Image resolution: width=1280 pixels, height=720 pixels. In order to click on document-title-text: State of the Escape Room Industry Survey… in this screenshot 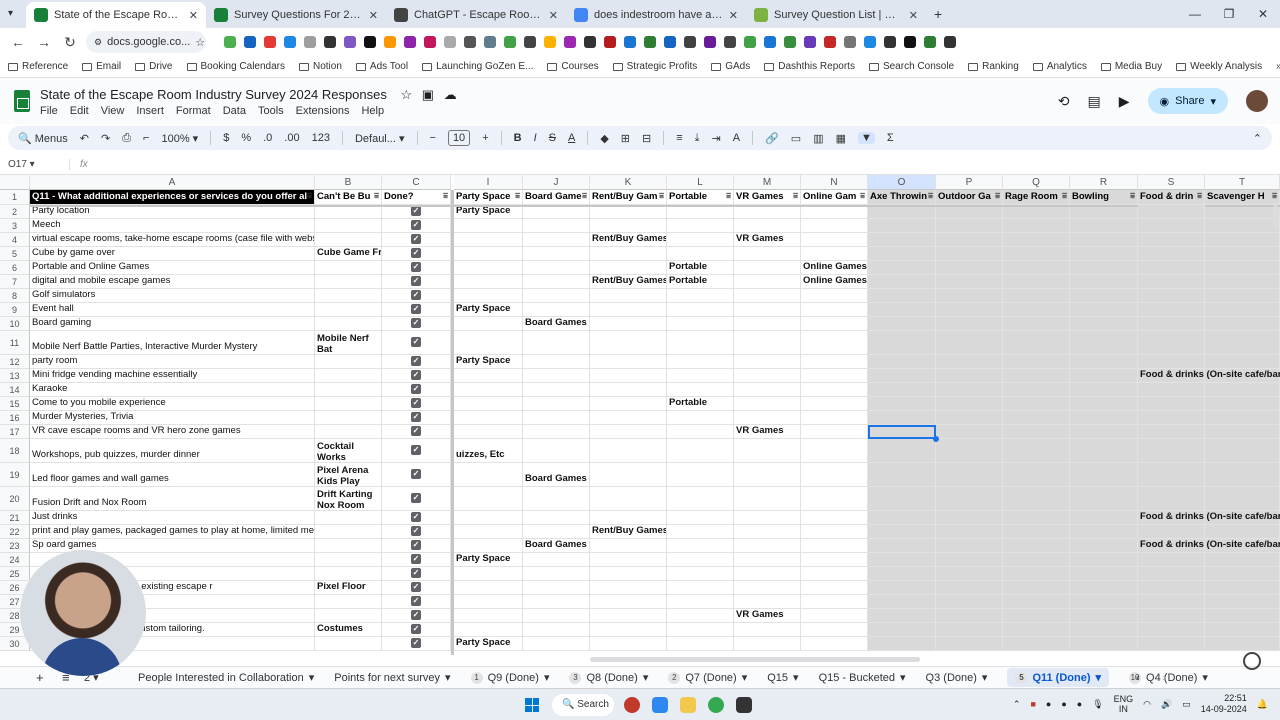, I will do `click(213, 94)`.